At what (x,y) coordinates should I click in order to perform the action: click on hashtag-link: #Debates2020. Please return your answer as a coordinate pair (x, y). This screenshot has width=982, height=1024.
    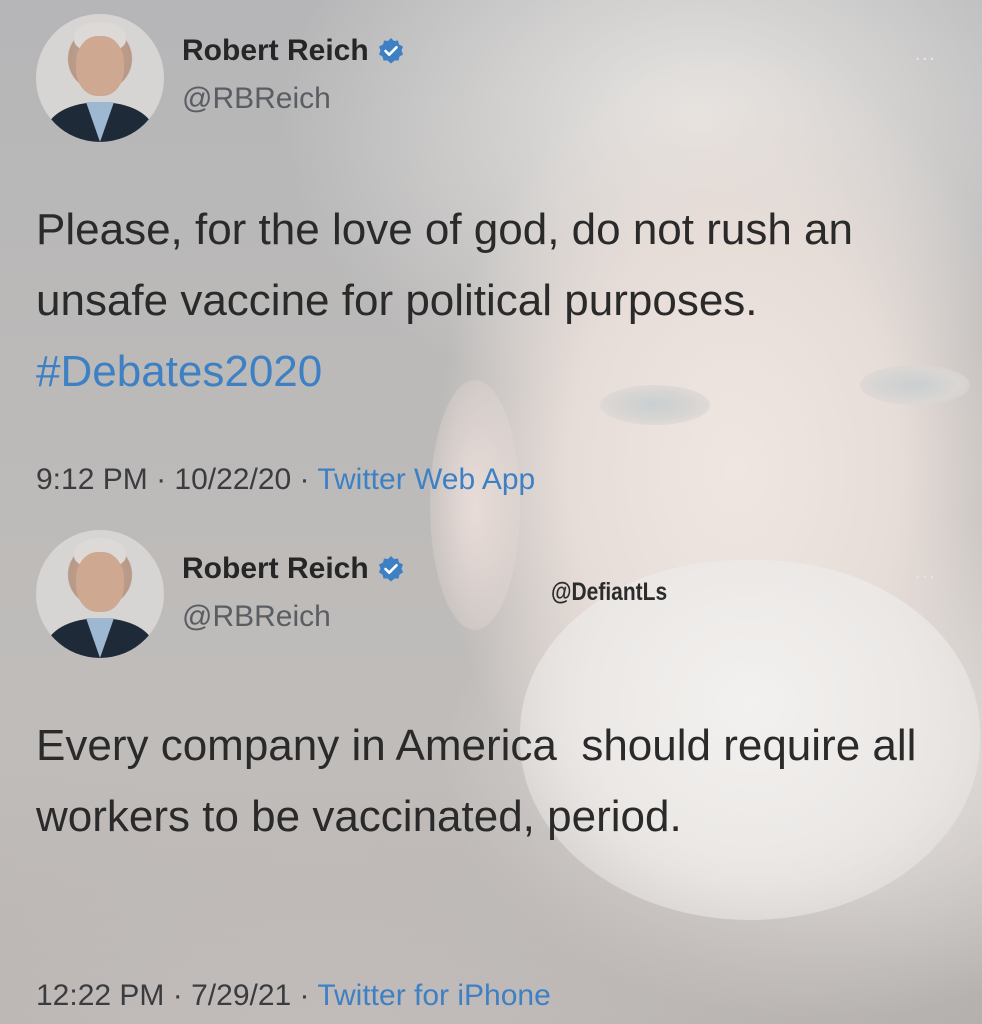
    Looking at the image, I should click on (179, 371).